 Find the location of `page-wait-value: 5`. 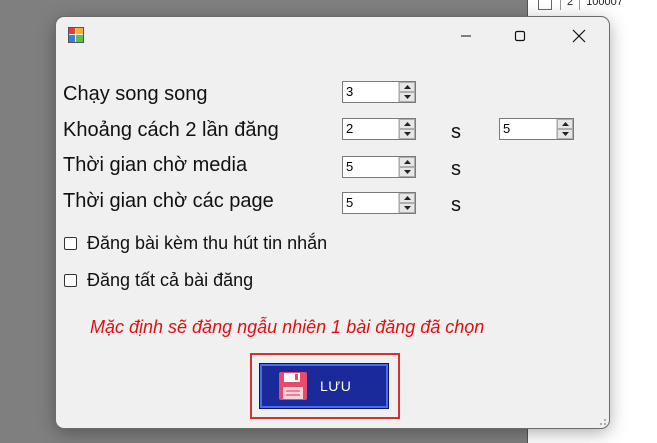

page-wait-value: 5 is located at coordinates (370, 203).